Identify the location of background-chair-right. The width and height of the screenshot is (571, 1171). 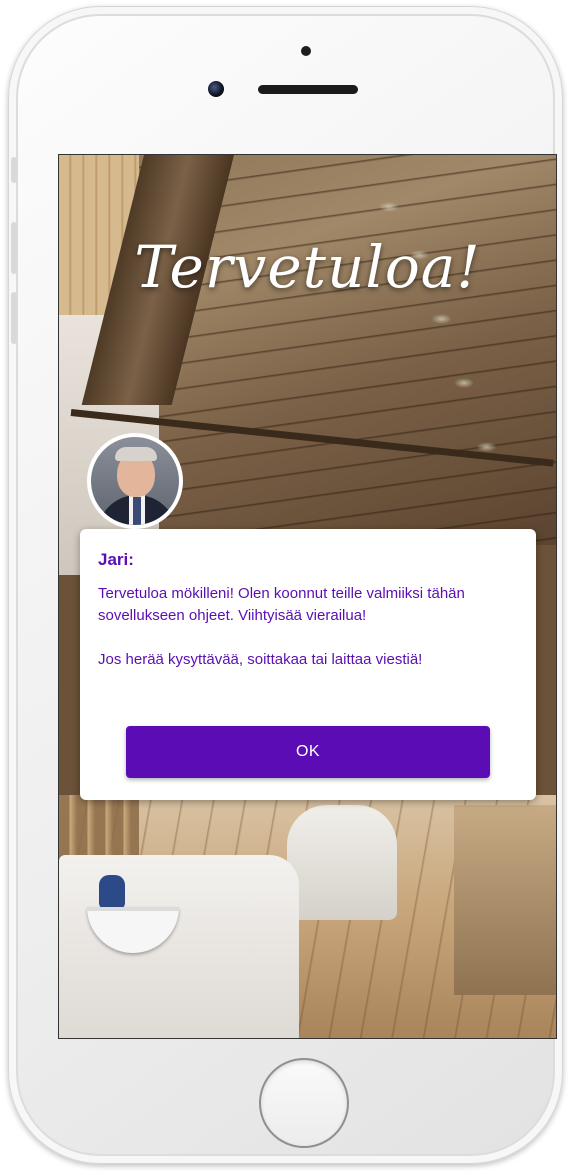
(342, 862).